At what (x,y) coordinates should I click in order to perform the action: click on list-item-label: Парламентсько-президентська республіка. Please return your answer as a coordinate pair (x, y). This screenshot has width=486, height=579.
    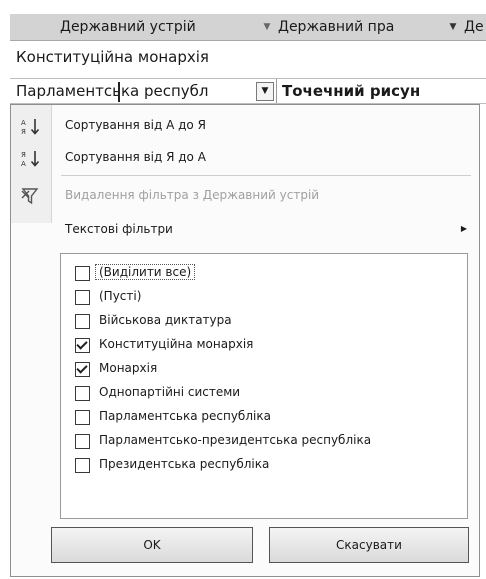
    Looking at the image, I should click on (235, 440).